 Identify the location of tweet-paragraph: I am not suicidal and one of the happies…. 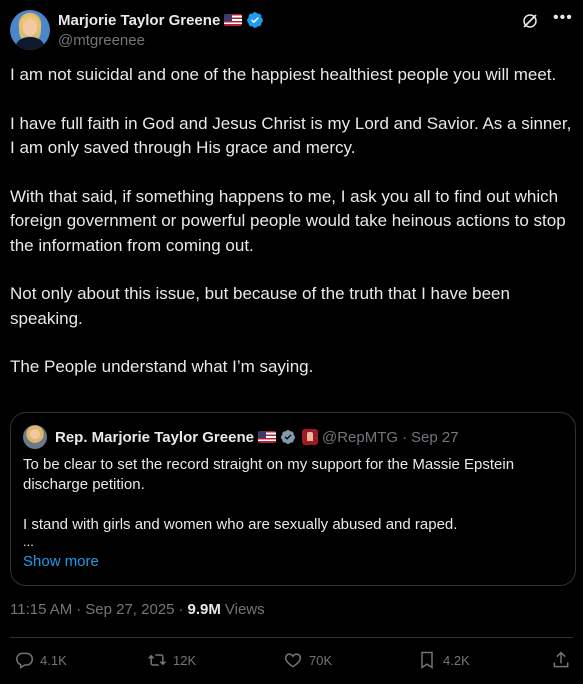
(283, 74).